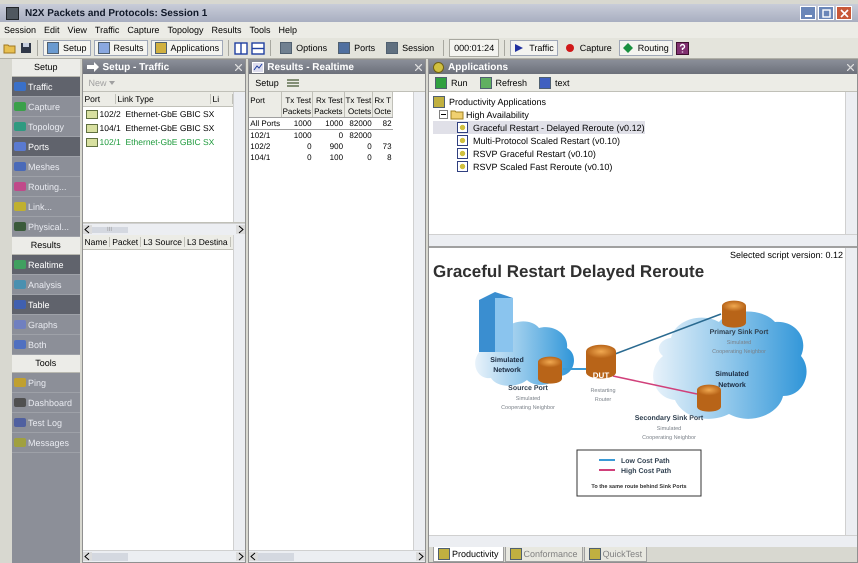 Image resolution: width=858 pixels, height=563 pixels. Describe the element at coordinates (136, 67) in the screenshot. I see `panel-title: Setup - Traffic` at that location.